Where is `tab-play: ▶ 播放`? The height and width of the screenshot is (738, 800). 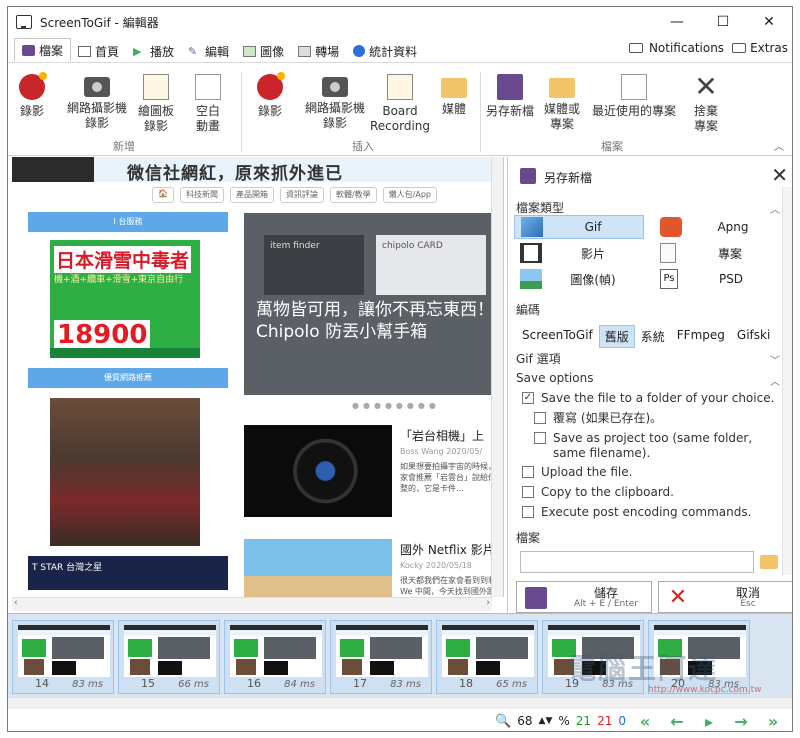 tab-play: ▶ 播放 is located at coordinates (153, 51).